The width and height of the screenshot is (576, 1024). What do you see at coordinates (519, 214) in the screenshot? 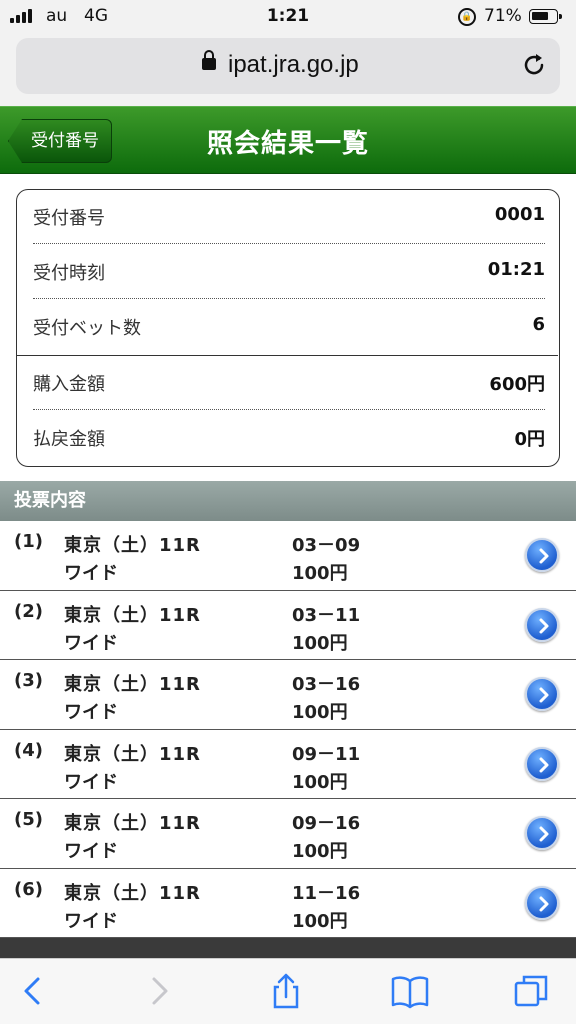
I see `summary-value: 0001` at bounding box center [519, 214].